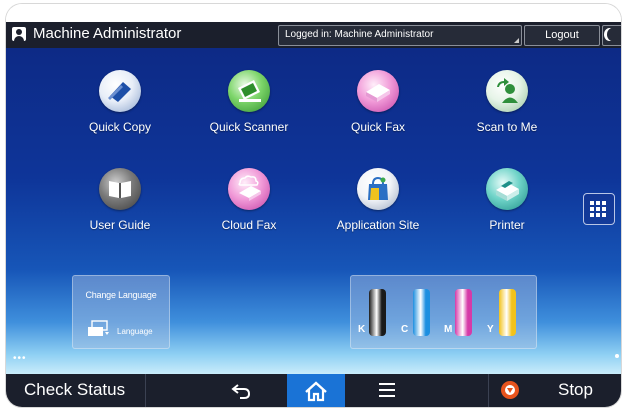 This screenshot has height=410, width=627. I want to click on user-icon, so click(19, 34).